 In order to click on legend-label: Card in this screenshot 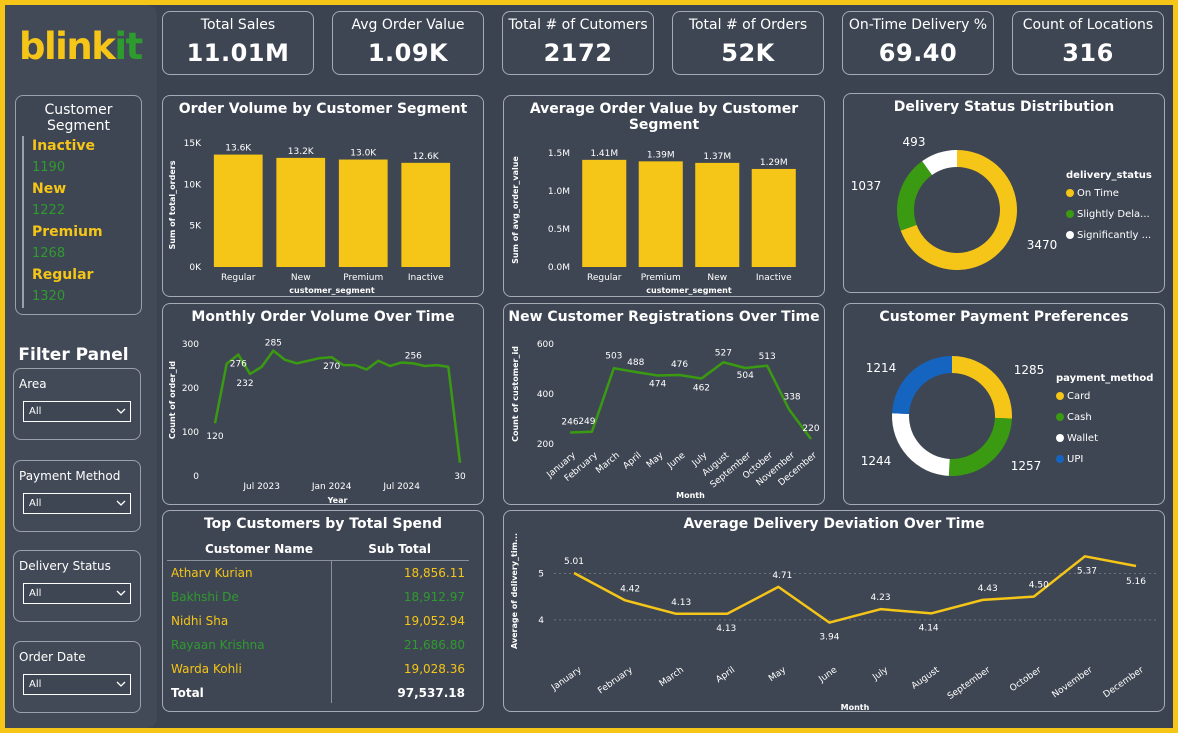, I will do `click(1078, 396)`.